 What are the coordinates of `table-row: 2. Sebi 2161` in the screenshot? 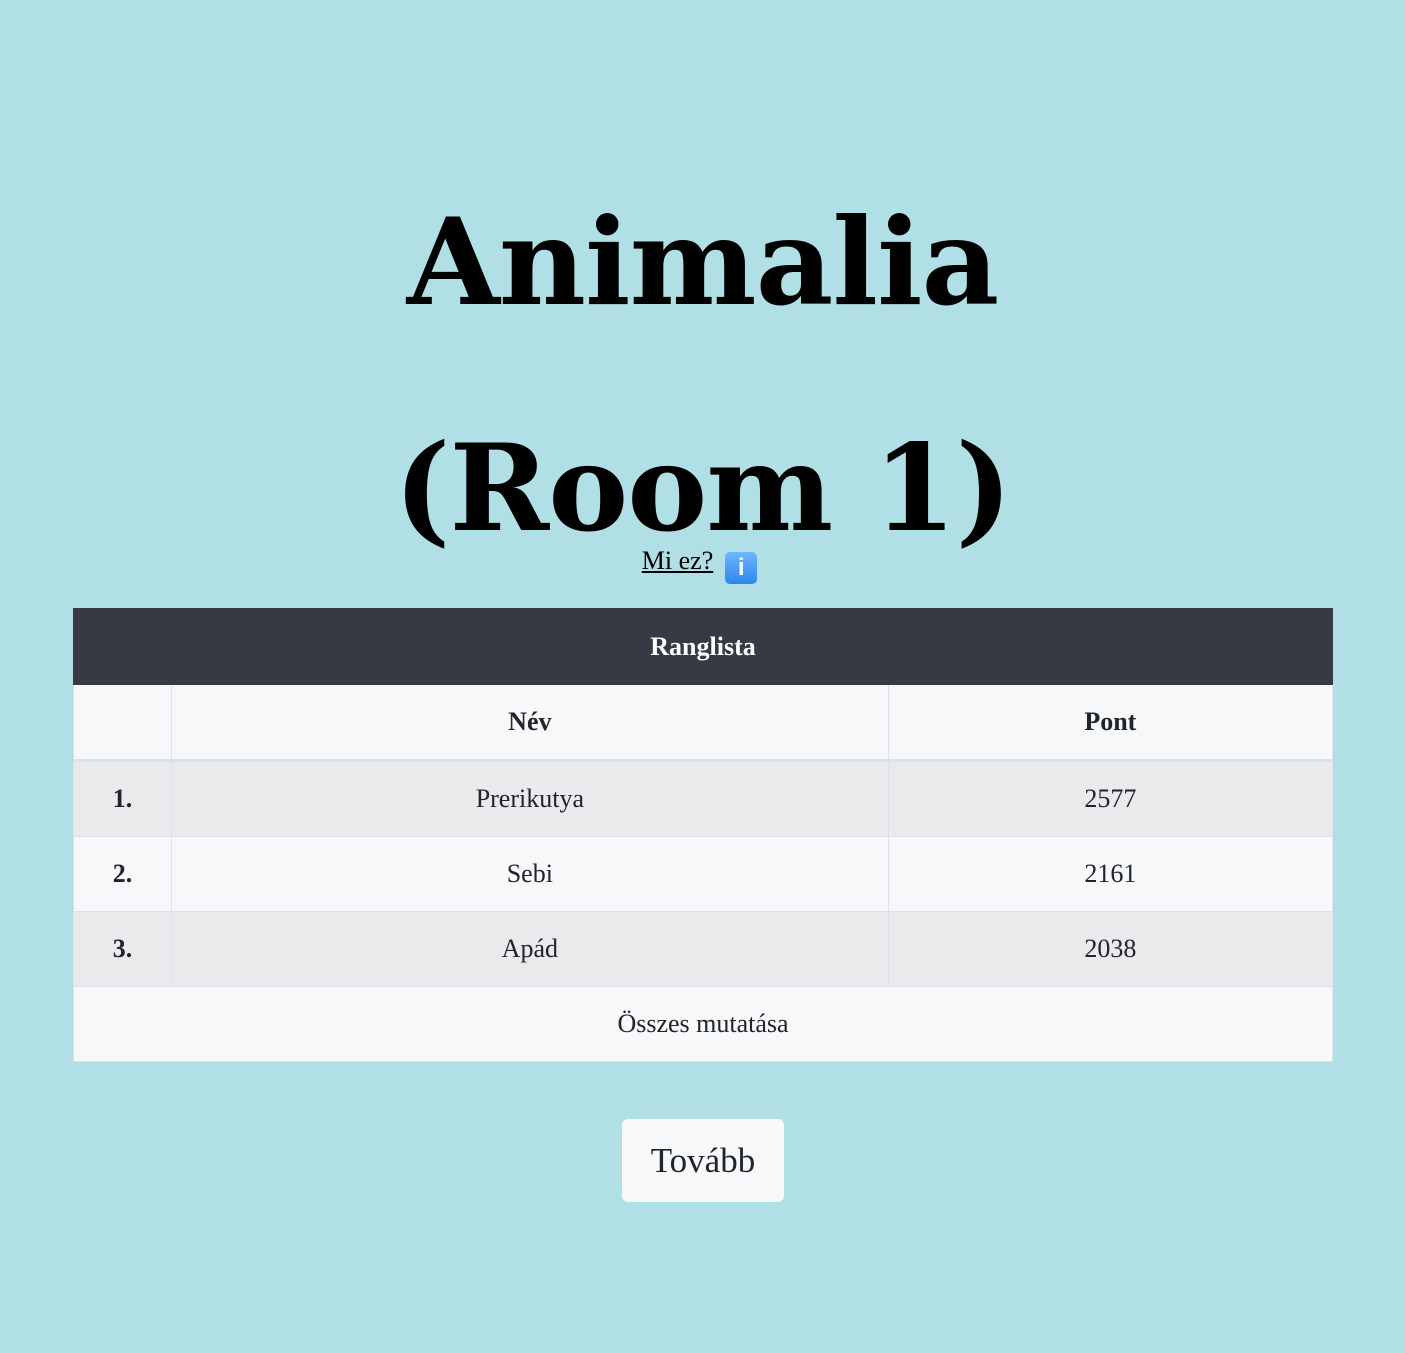 It's located at (703, 874).